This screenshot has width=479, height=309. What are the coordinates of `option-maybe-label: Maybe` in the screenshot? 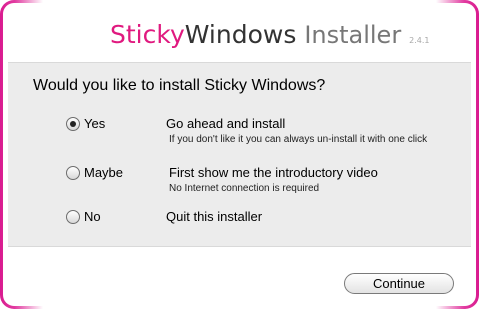 It's located at (103, 172).